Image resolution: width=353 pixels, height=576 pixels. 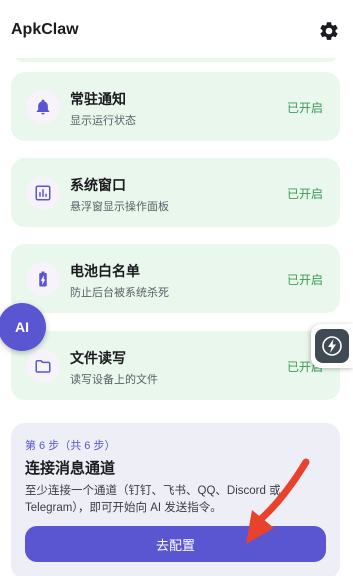 What do you see at coordinates (119, 207) in the screenshot?
I see `card-subtitle: 悬浮窗显示操作面板` at bounding box center [119, 207].